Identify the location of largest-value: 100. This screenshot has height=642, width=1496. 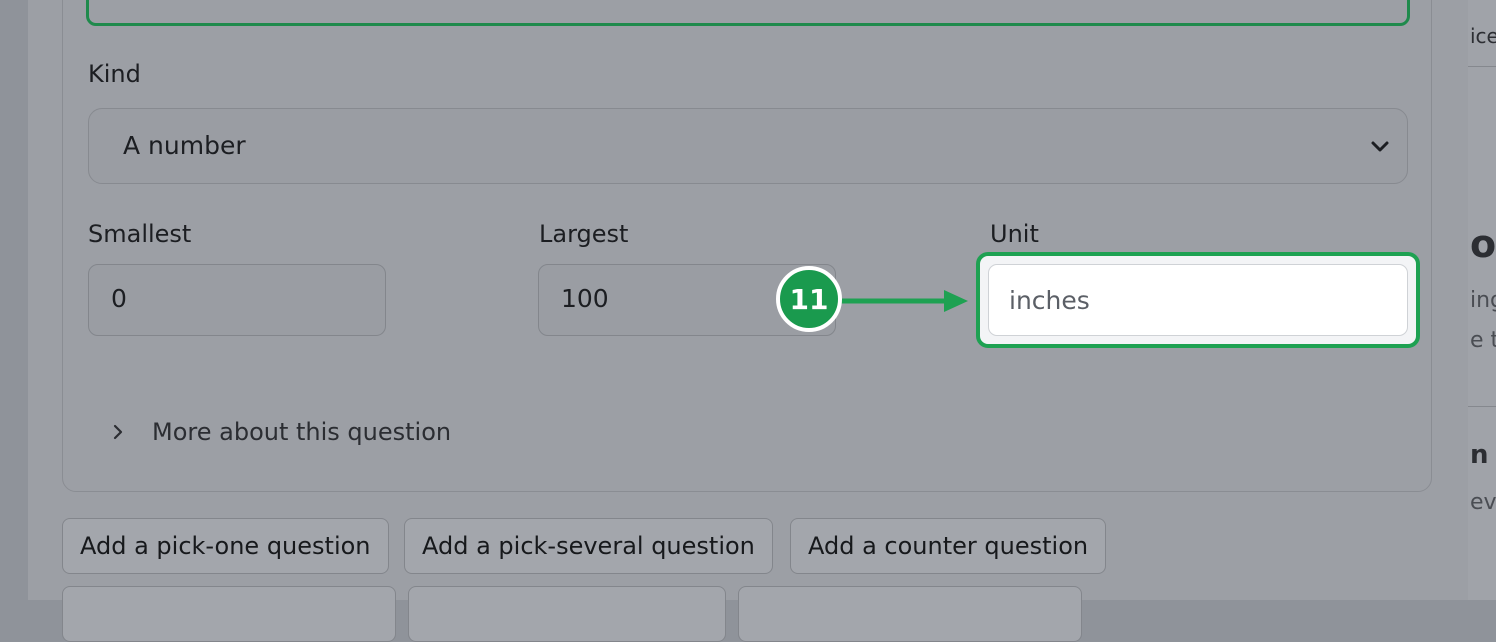
(585, 298).